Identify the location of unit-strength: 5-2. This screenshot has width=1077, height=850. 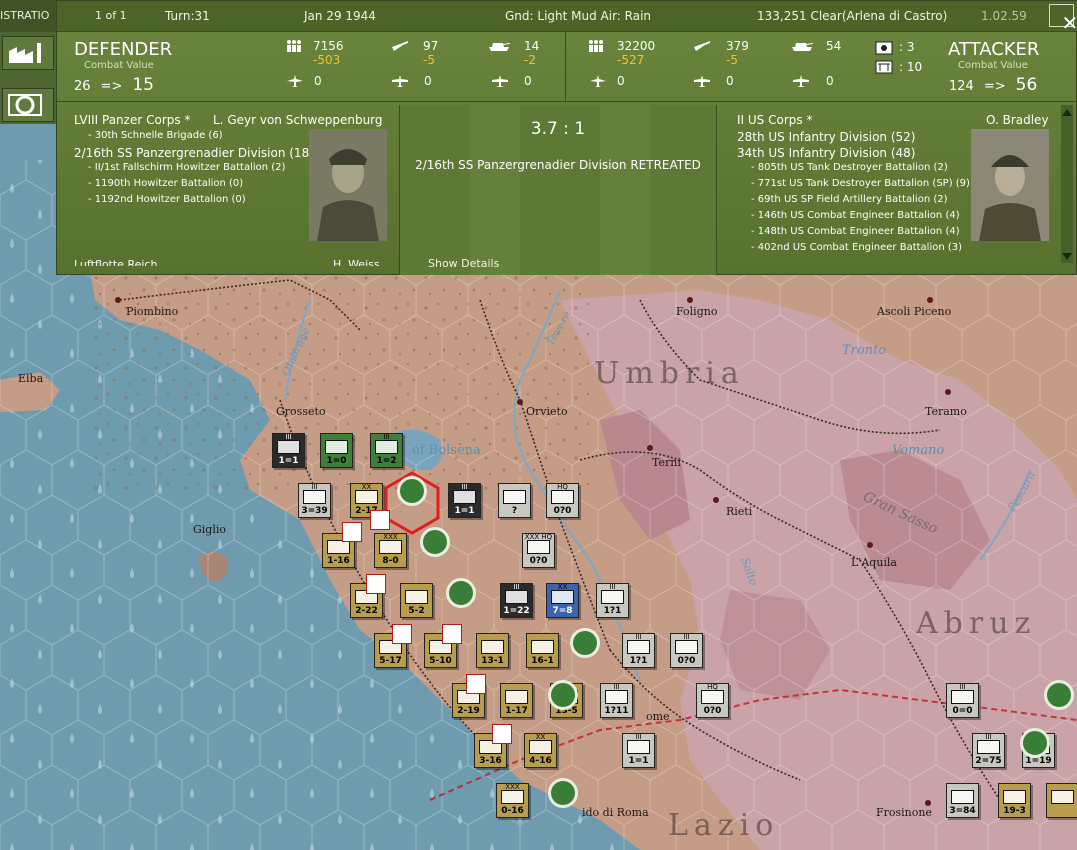
(416, 611).